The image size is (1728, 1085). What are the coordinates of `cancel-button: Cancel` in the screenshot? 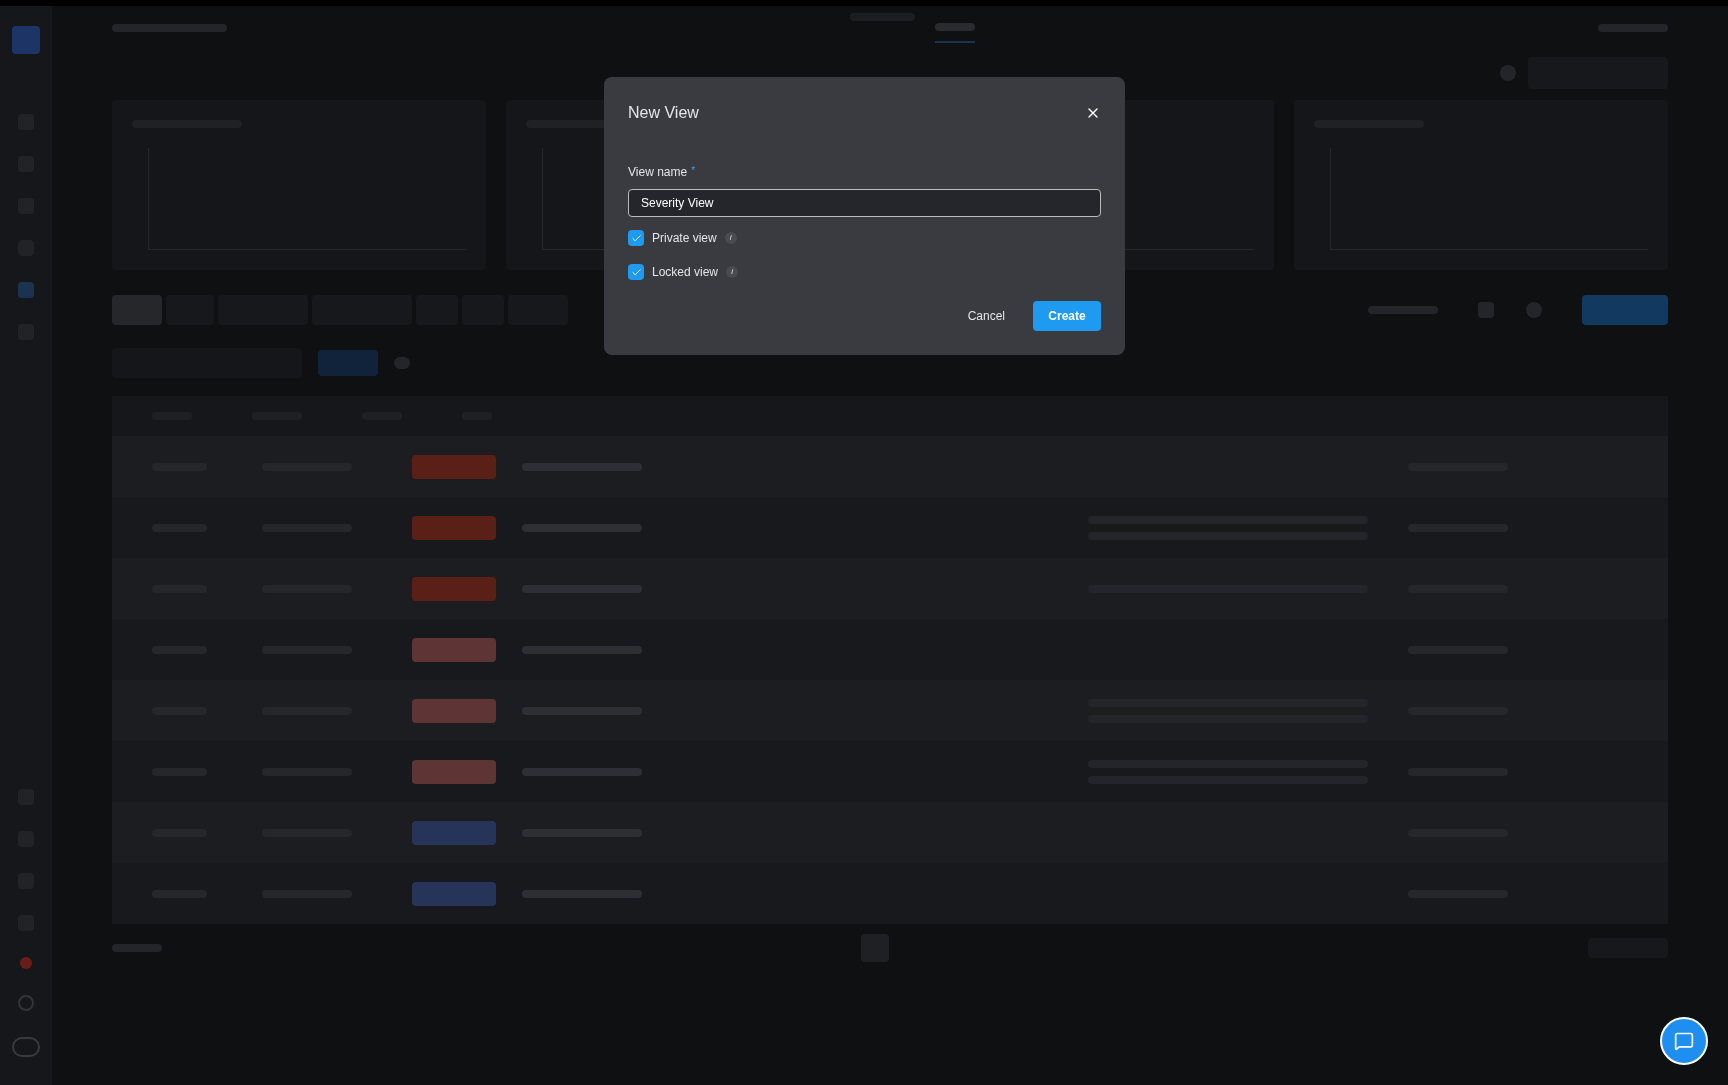 It's located at (986, 316).